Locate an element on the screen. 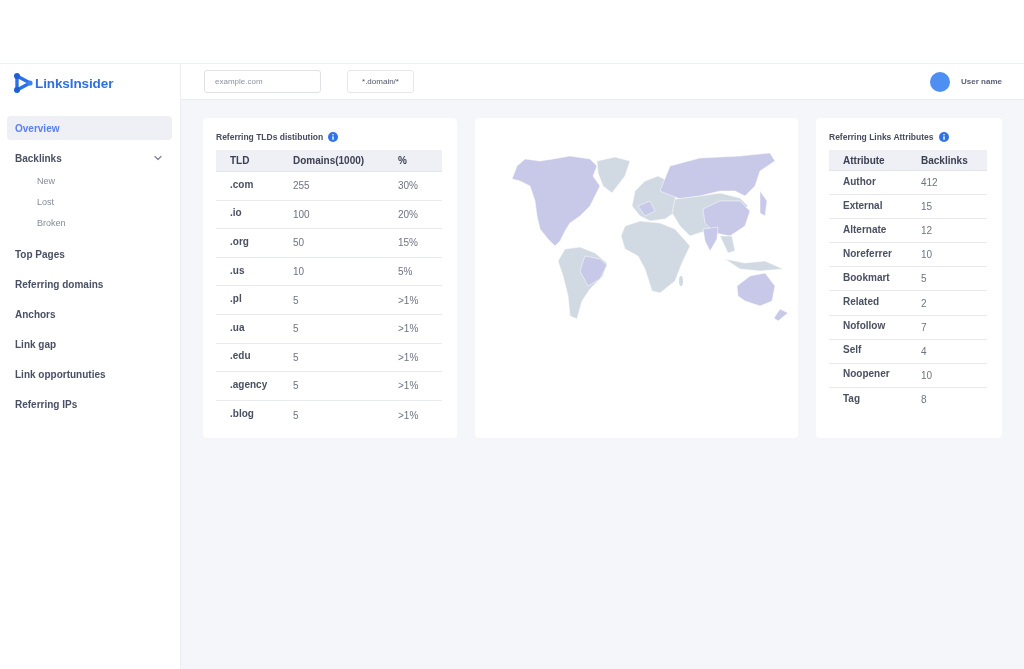 The height and width of the screenshot is (669, 1024). table-cell-text: .us is located at coordinates (237, 270).